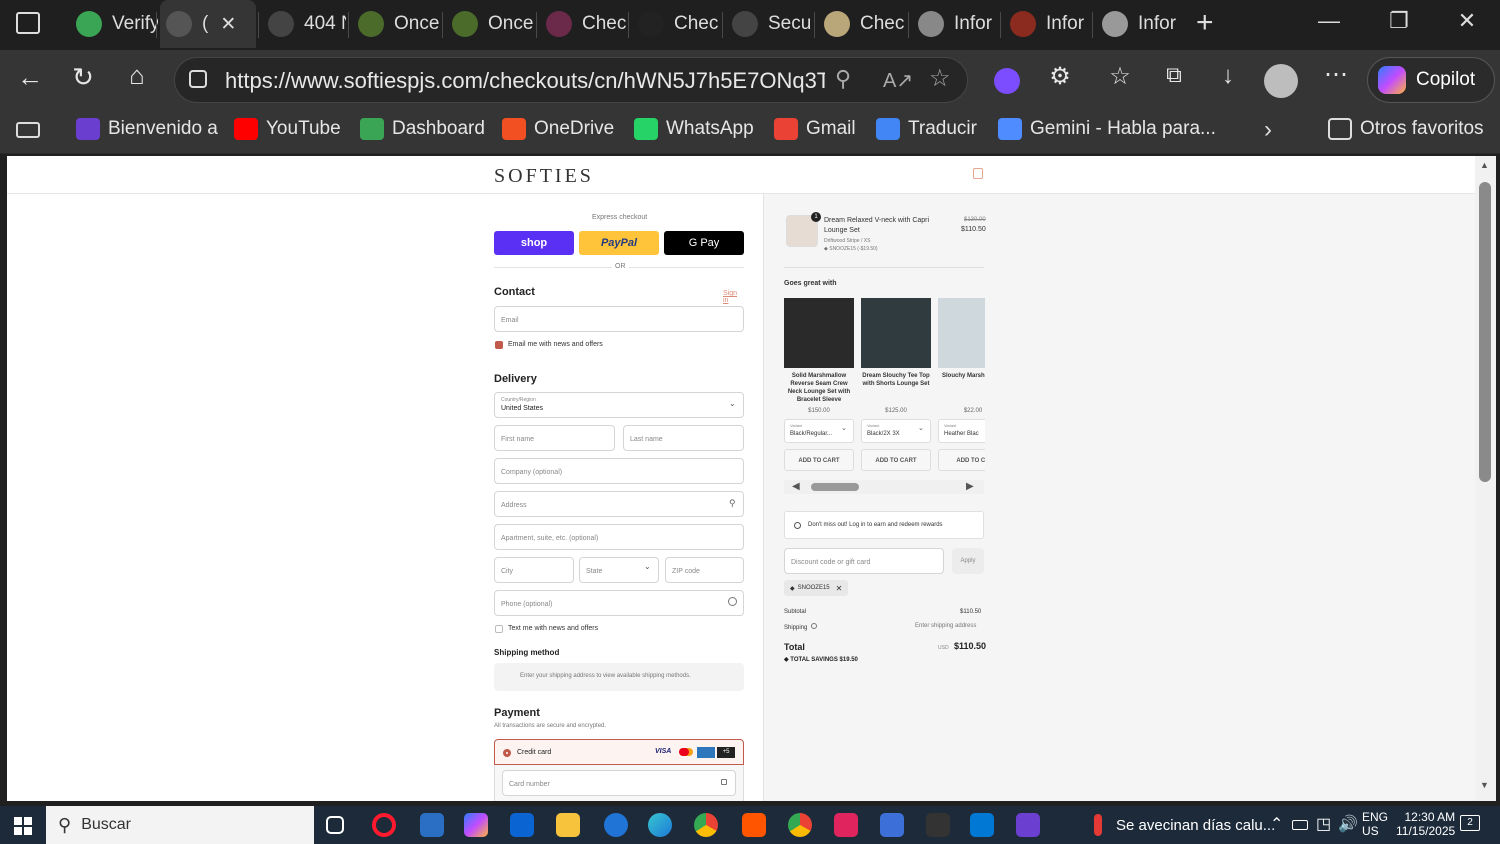 The image size is (1500, 844). Describe the element at coordinates (534, 243) in the screenshot. I see `shop-pay-button: shop` at that location.